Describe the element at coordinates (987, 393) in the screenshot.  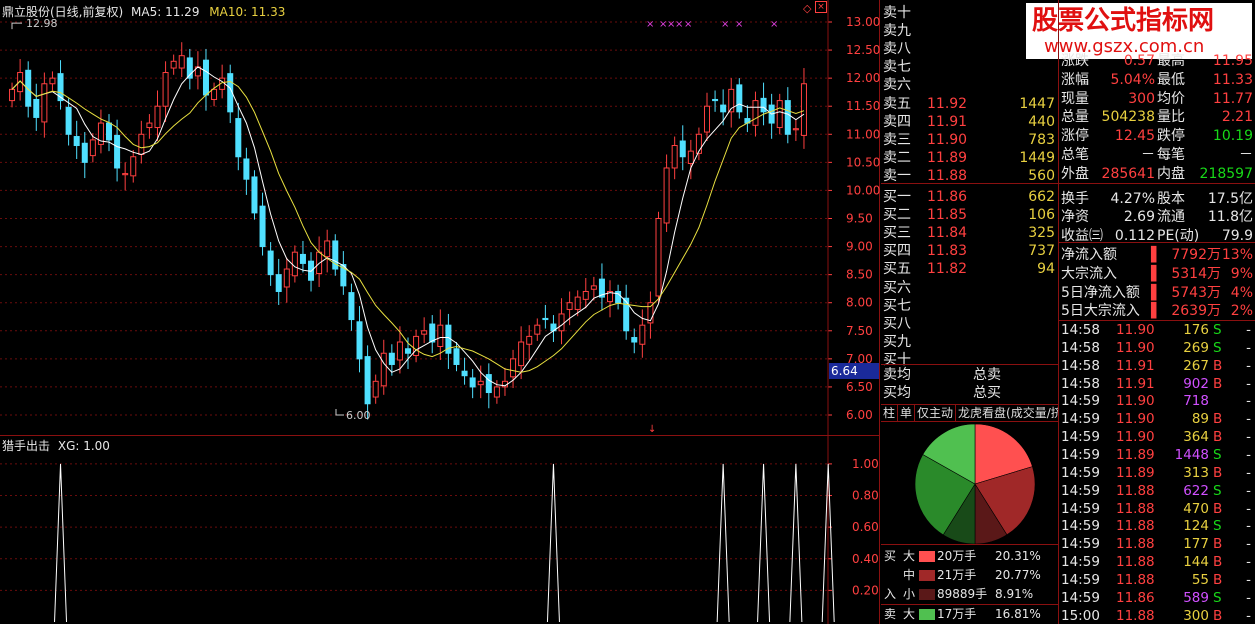
I see `total-buy-label: 总买` at that location.